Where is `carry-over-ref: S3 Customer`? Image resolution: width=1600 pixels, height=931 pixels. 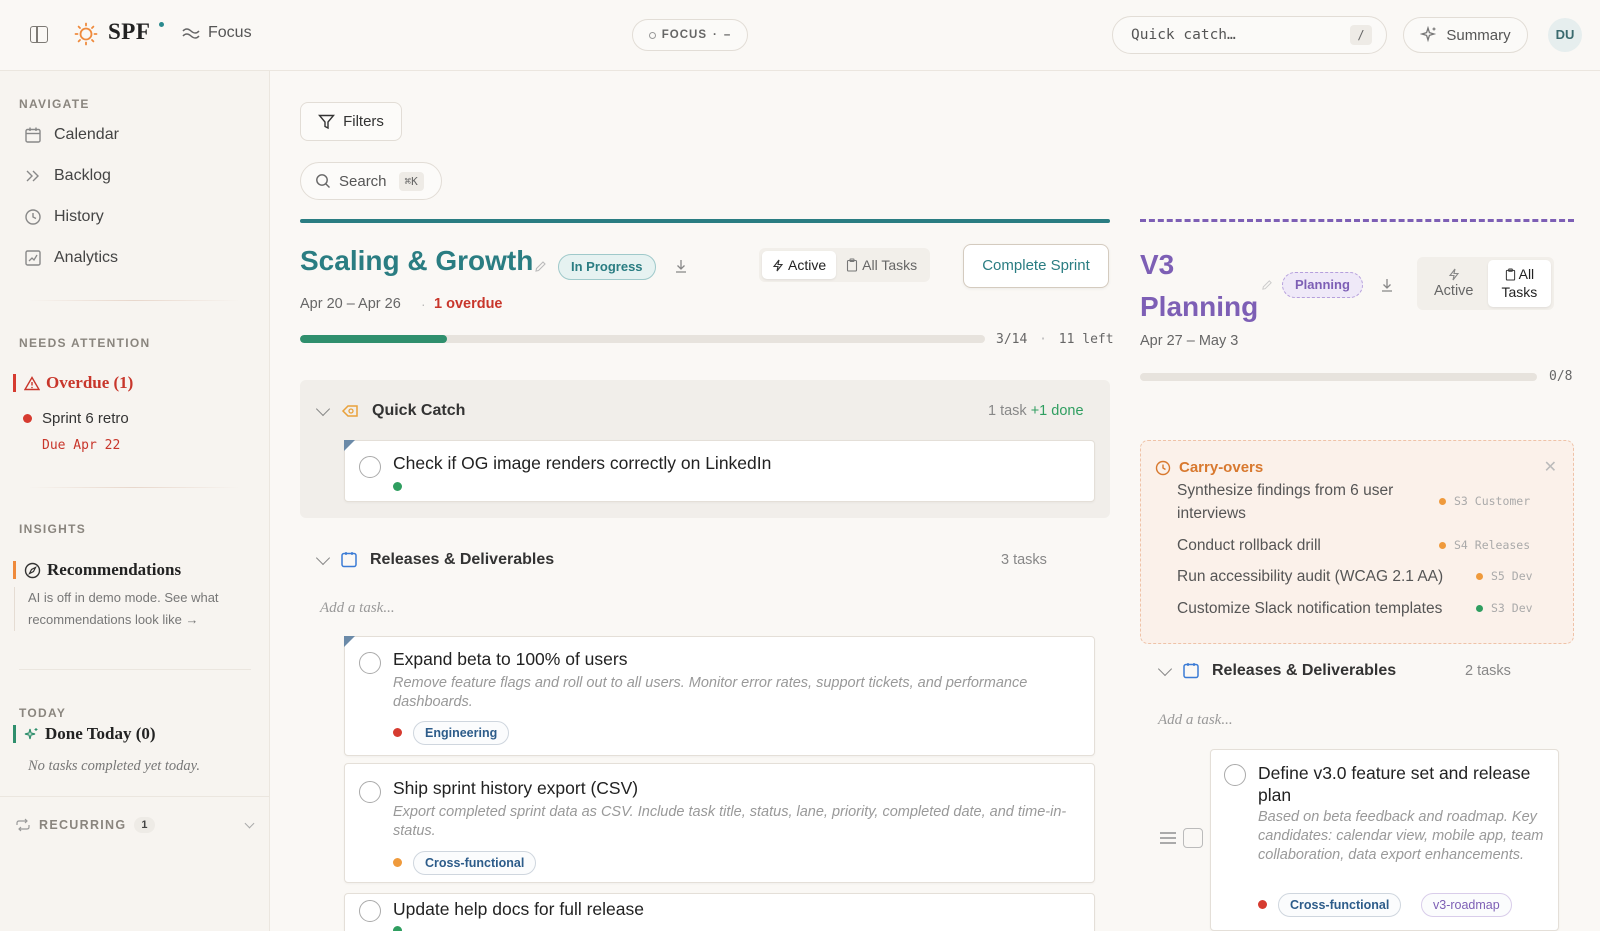 carry-over-ref: S3 Customer is located at coordinates (1484, 501).